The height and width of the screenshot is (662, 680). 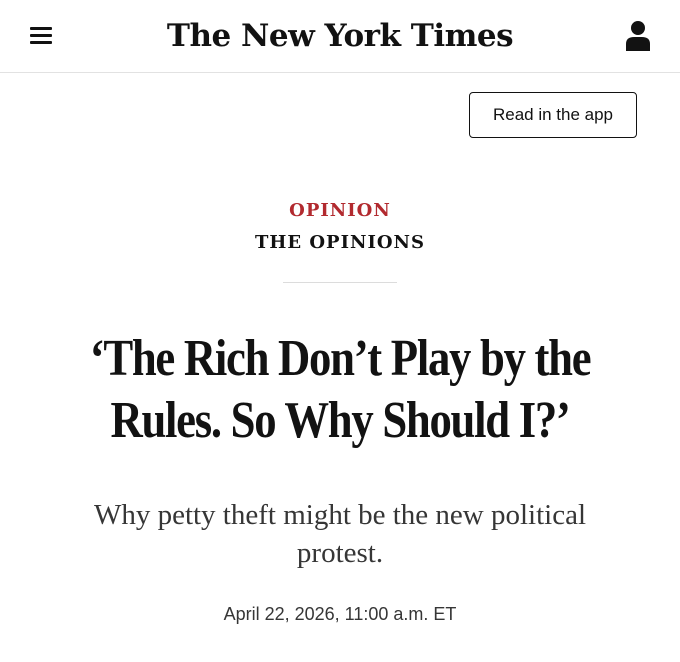 What do you see at coordinates (340, 614) in the screenshot?
I see `article-dateline: April 22, 2026, 11:00 a.m. ET` at bounding box center [340, 614].